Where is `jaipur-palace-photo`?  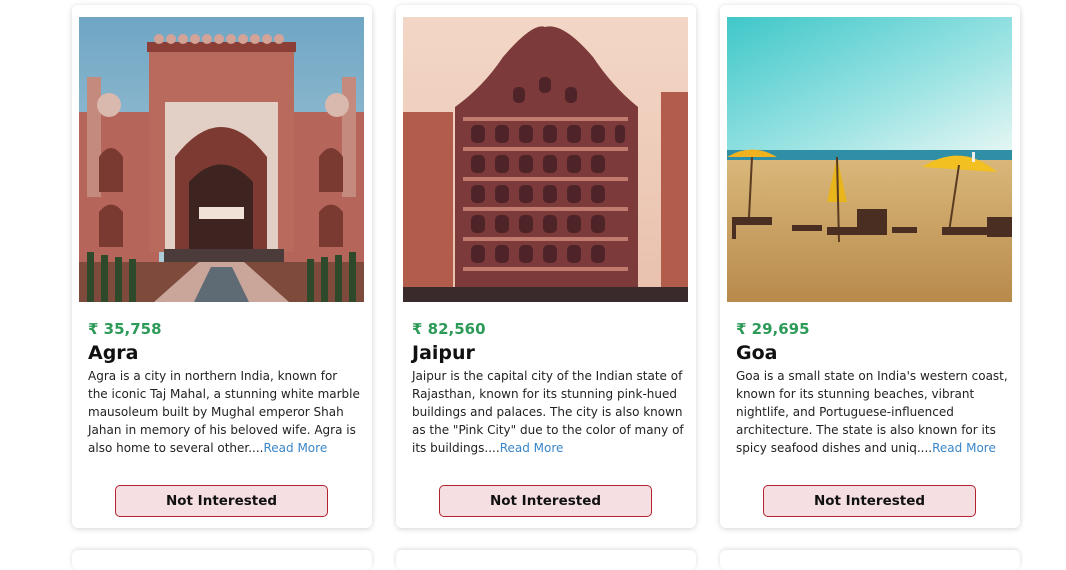 jaipur-palace-photo is located at coordinates (545, 159).